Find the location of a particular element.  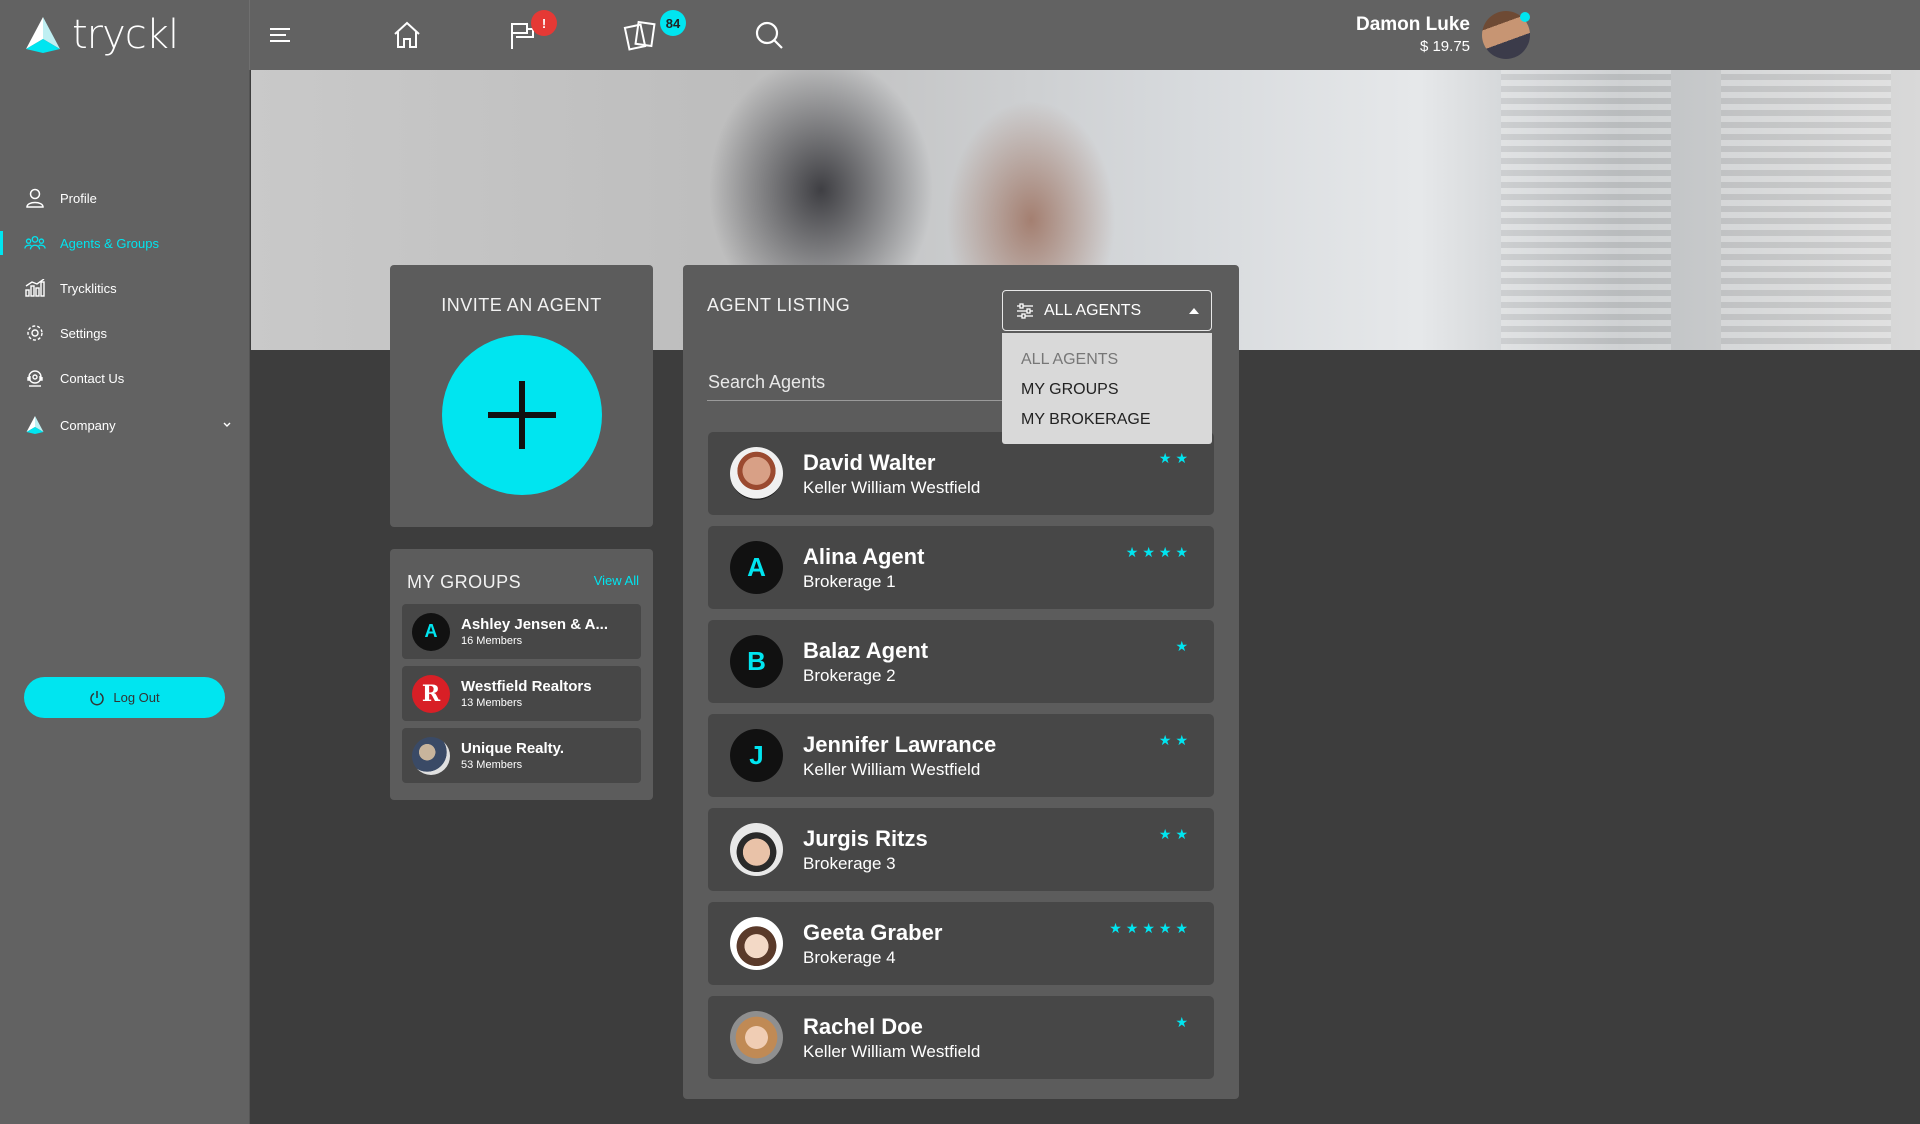

agent-filter-dropdown: ALL AGENTS is located at coordinates (1107, 310).